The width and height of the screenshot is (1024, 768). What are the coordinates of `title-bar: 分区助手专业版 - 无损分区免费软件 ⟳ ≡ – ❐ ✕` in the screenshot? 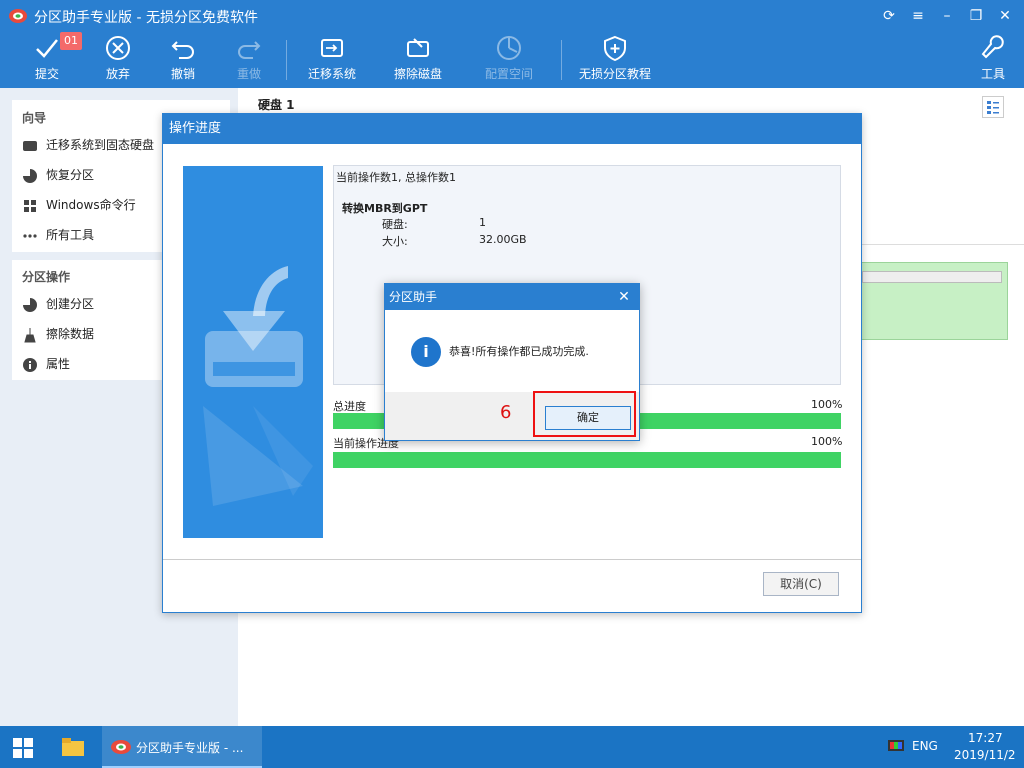 It's located at (512, 16).